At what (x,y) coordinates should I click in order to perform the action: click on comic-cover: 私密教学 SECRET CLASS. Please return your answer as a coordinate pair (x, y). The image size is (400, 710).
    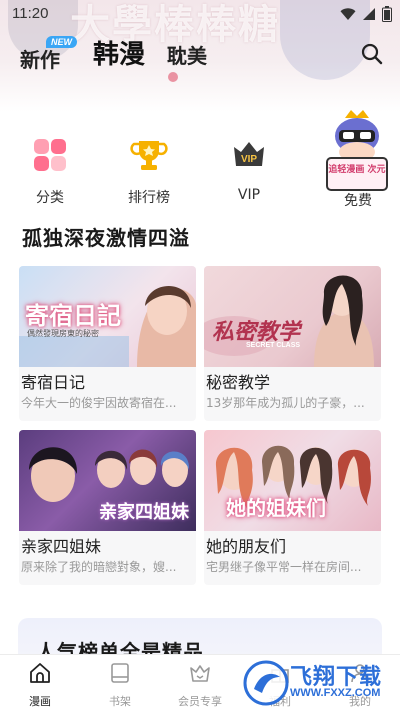
    Looking at the image, I should click on (292, 316).